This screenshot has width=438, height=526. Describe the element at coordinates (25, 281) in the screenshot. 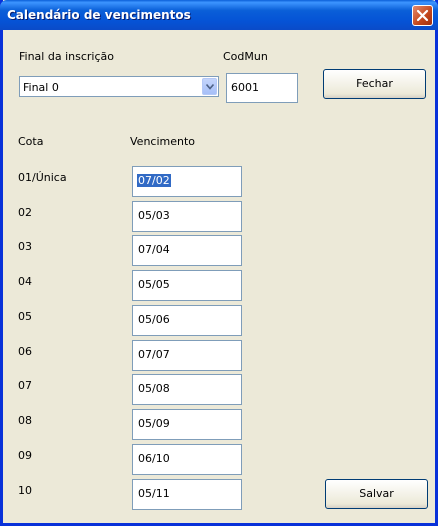

I see `cota-label-4: 04` at that location.